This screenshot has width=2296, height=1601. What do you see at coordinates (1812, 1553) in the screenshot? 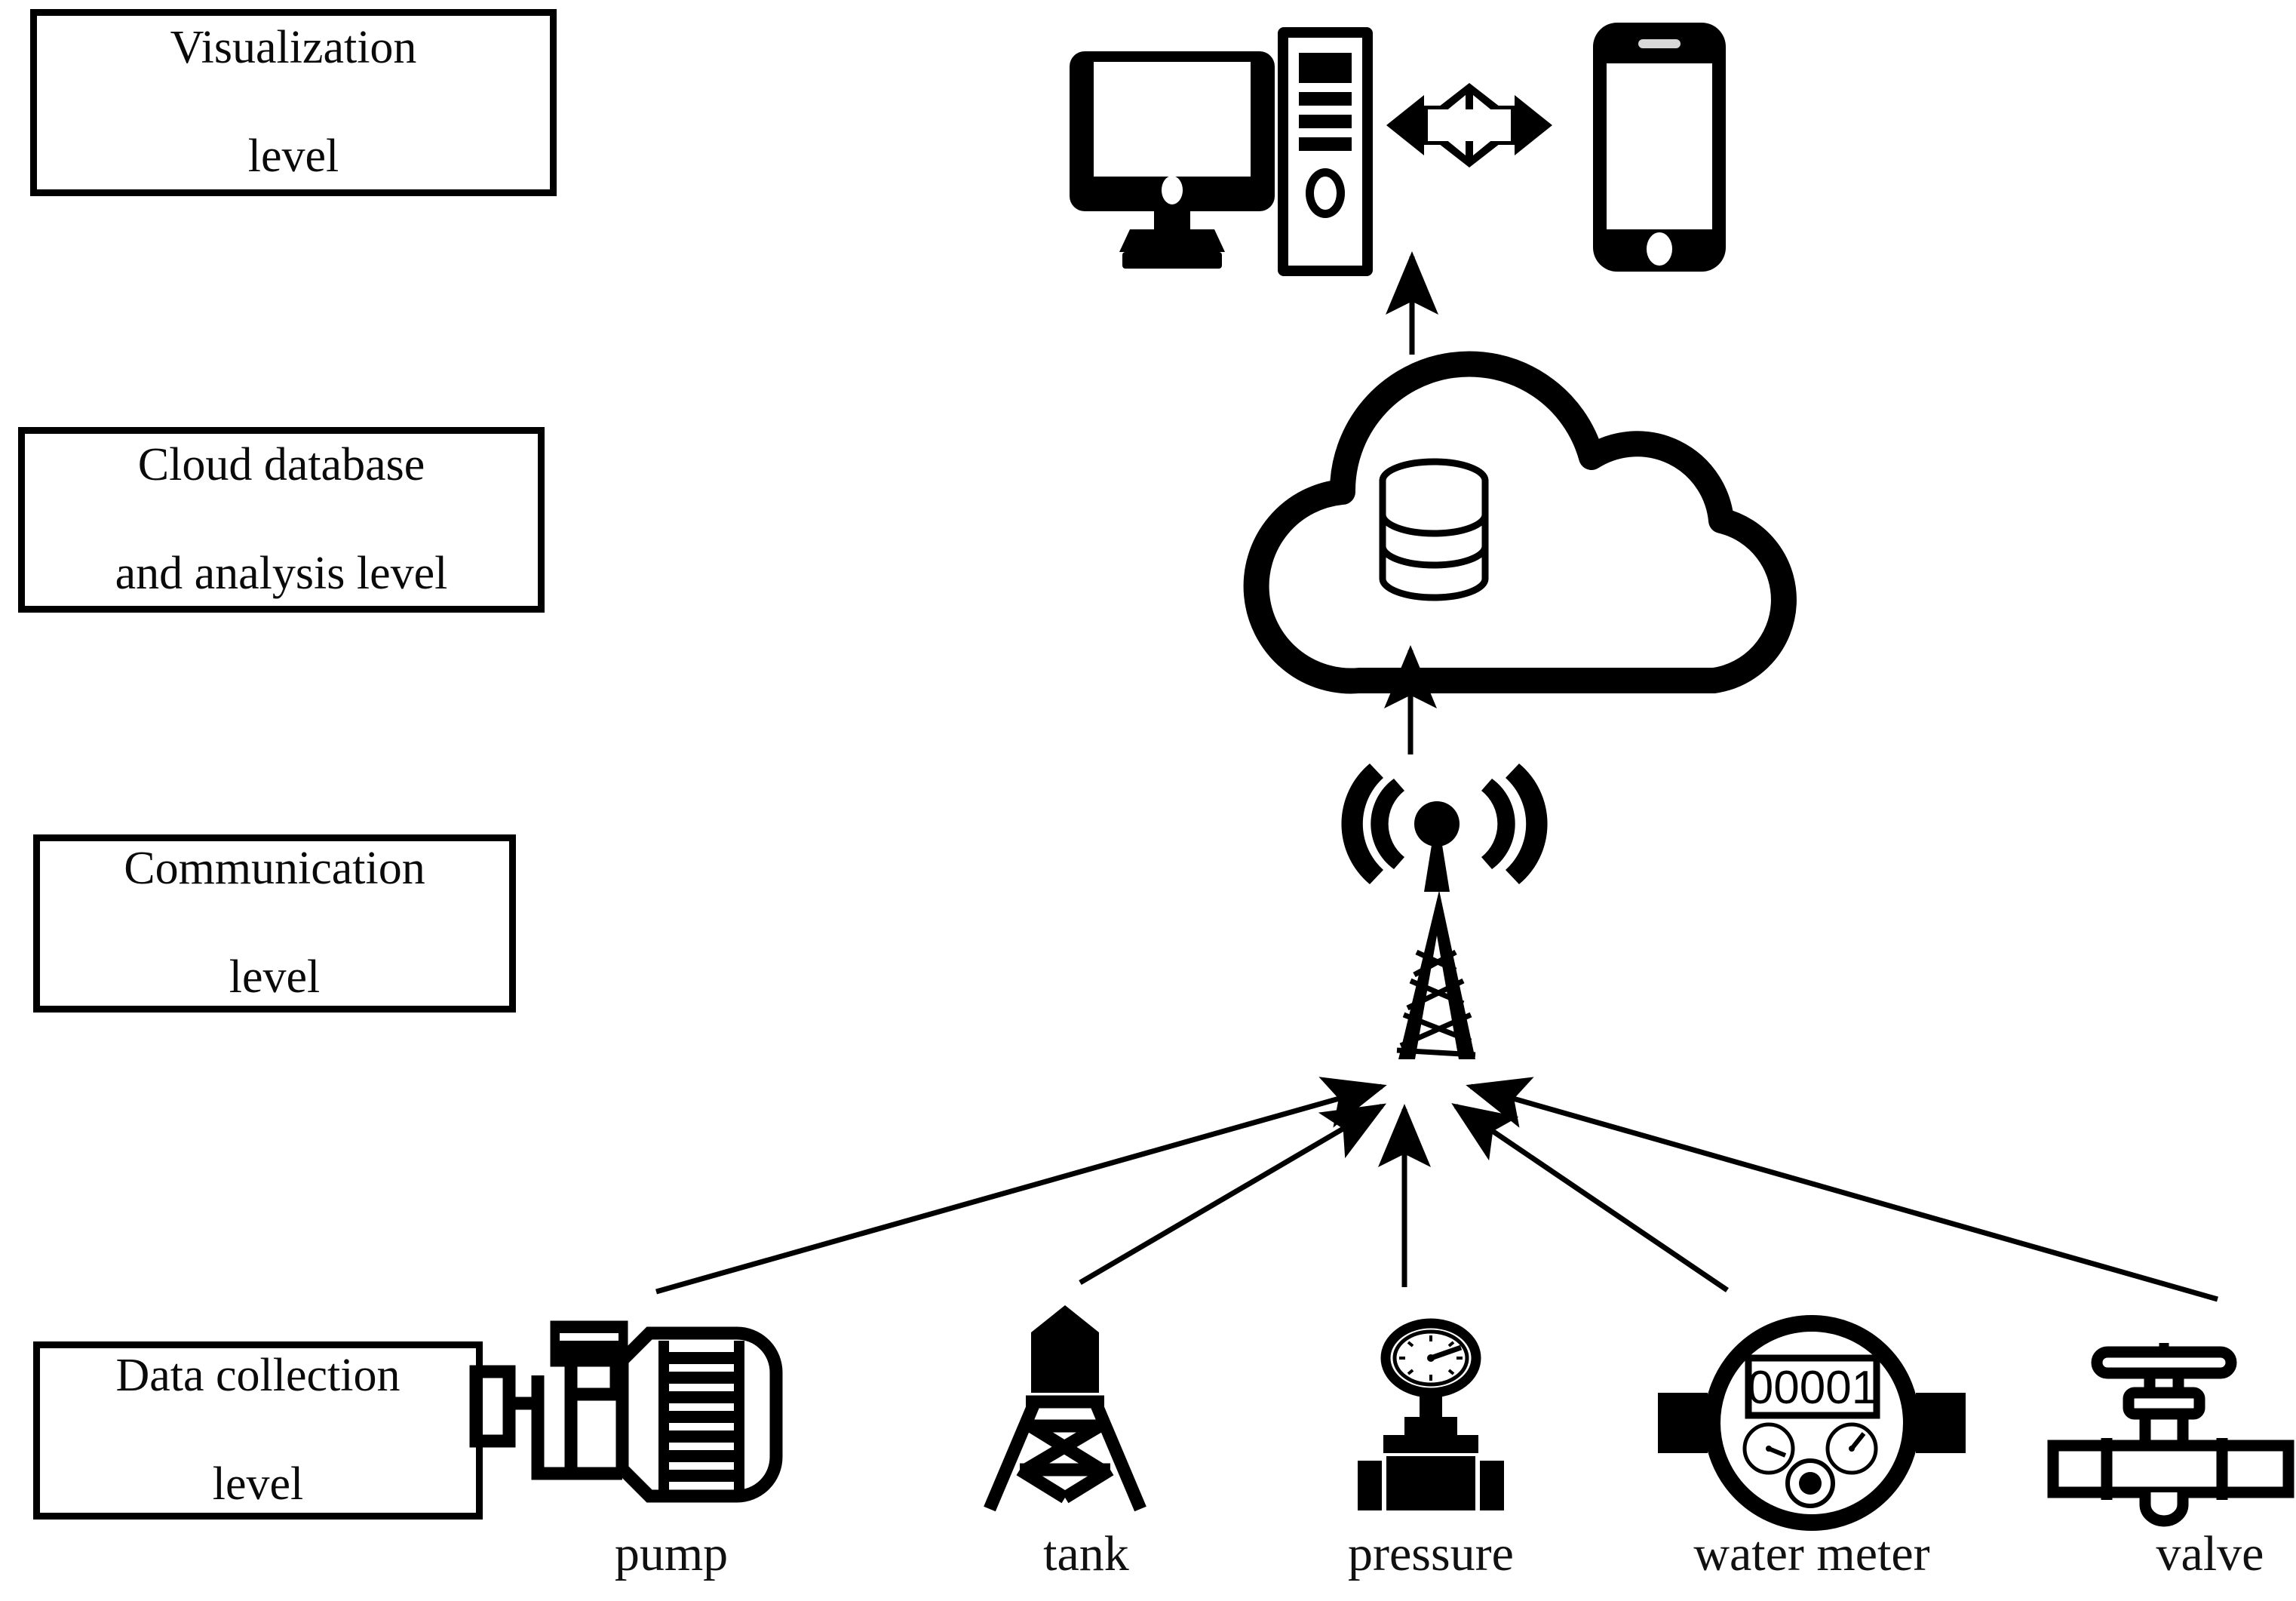
I see `device-label-water-meter: water meter` at bounding box center [1812, 1553].